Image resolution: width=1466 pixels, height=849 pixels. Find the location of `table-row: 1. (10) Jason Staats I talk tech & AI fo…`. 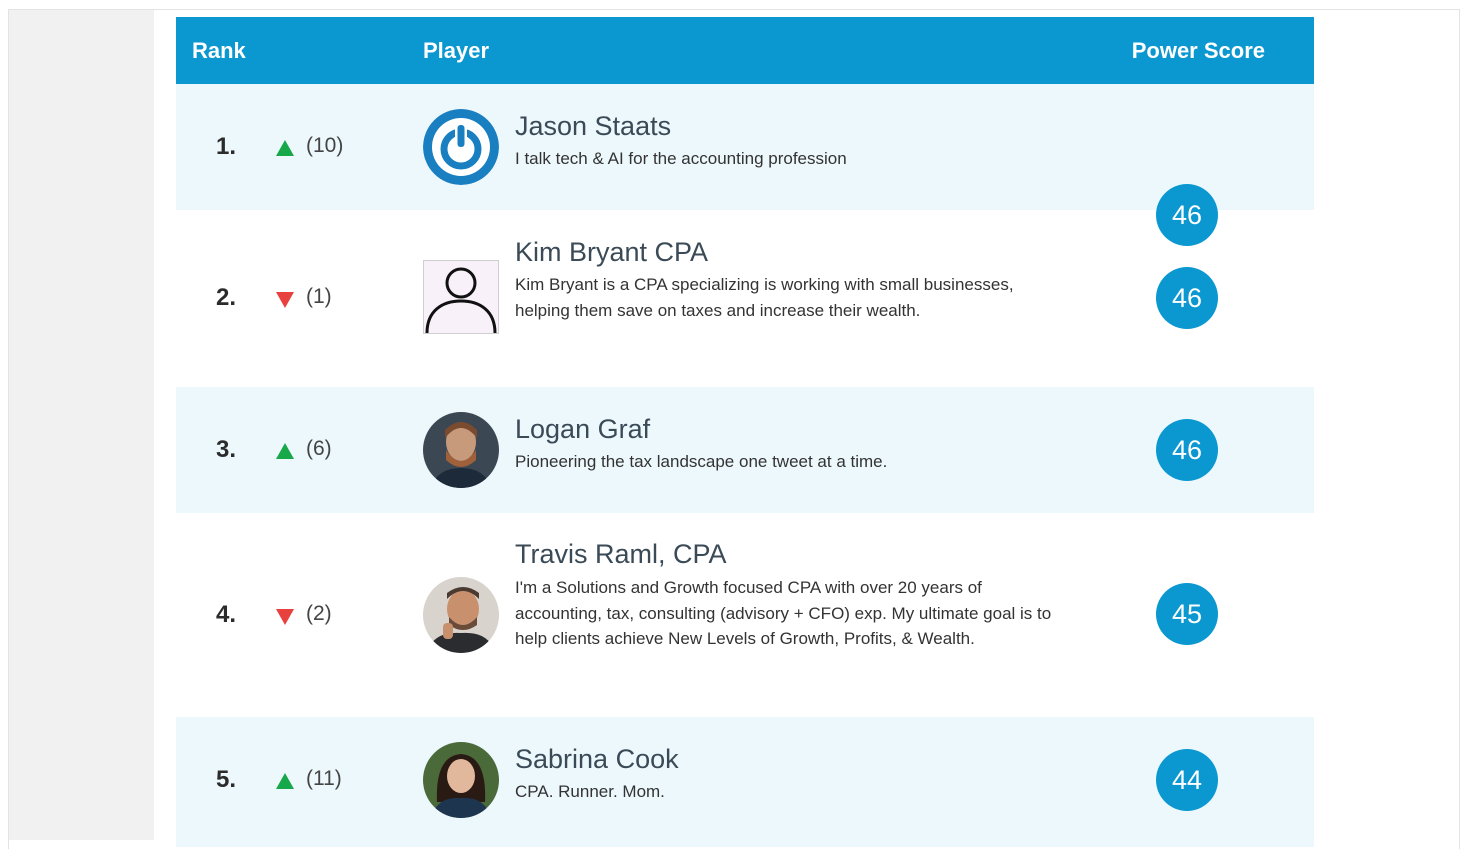

table-row: 1. (10) Jason Staats I talk tech & AI fo… is located at coordinates (745, 165).